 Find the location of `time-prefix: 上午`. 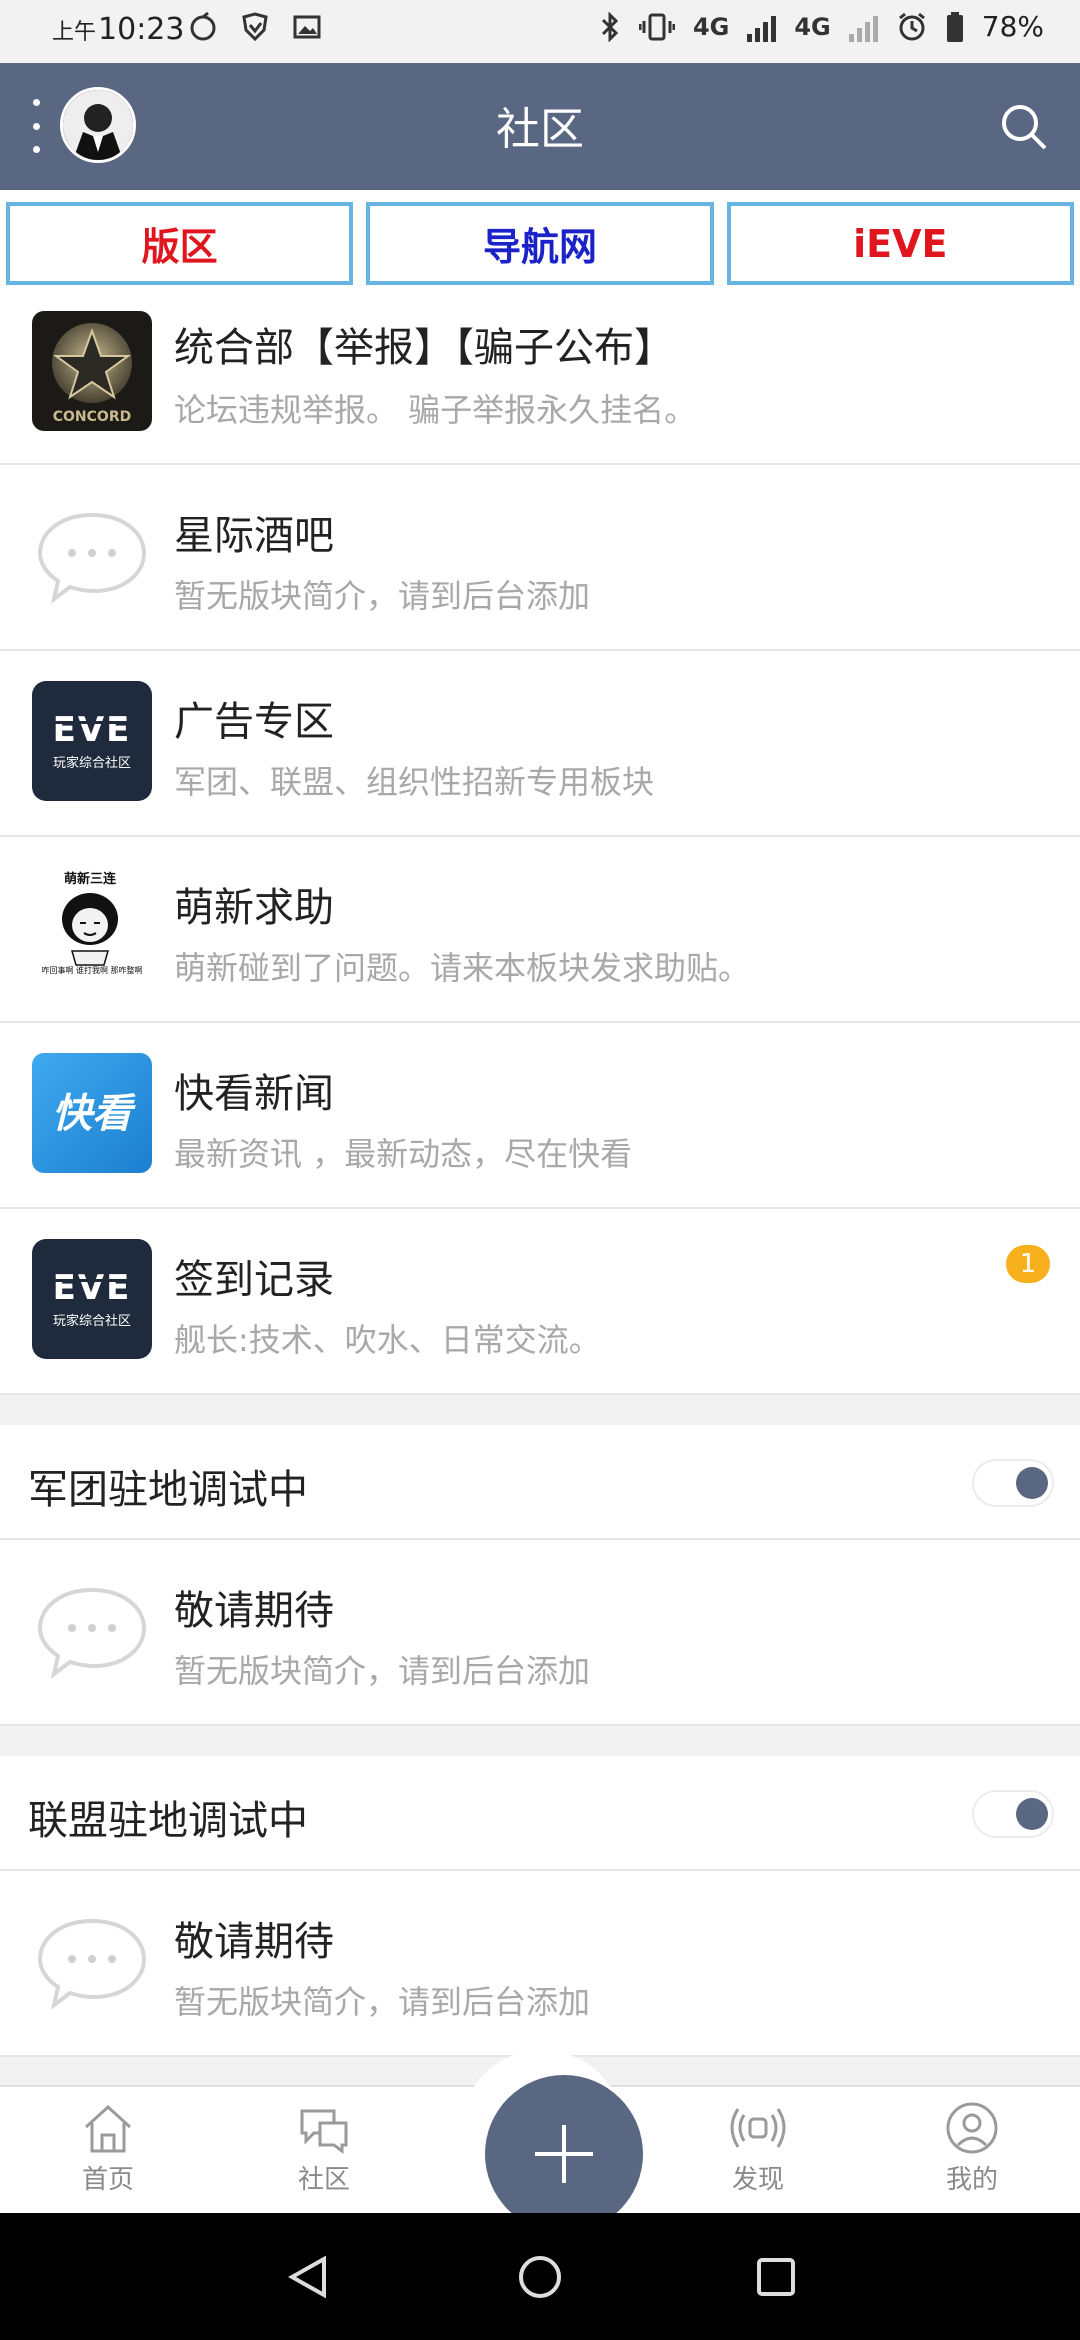

time-prefix: 上午 is located at coordinates (74, 32).